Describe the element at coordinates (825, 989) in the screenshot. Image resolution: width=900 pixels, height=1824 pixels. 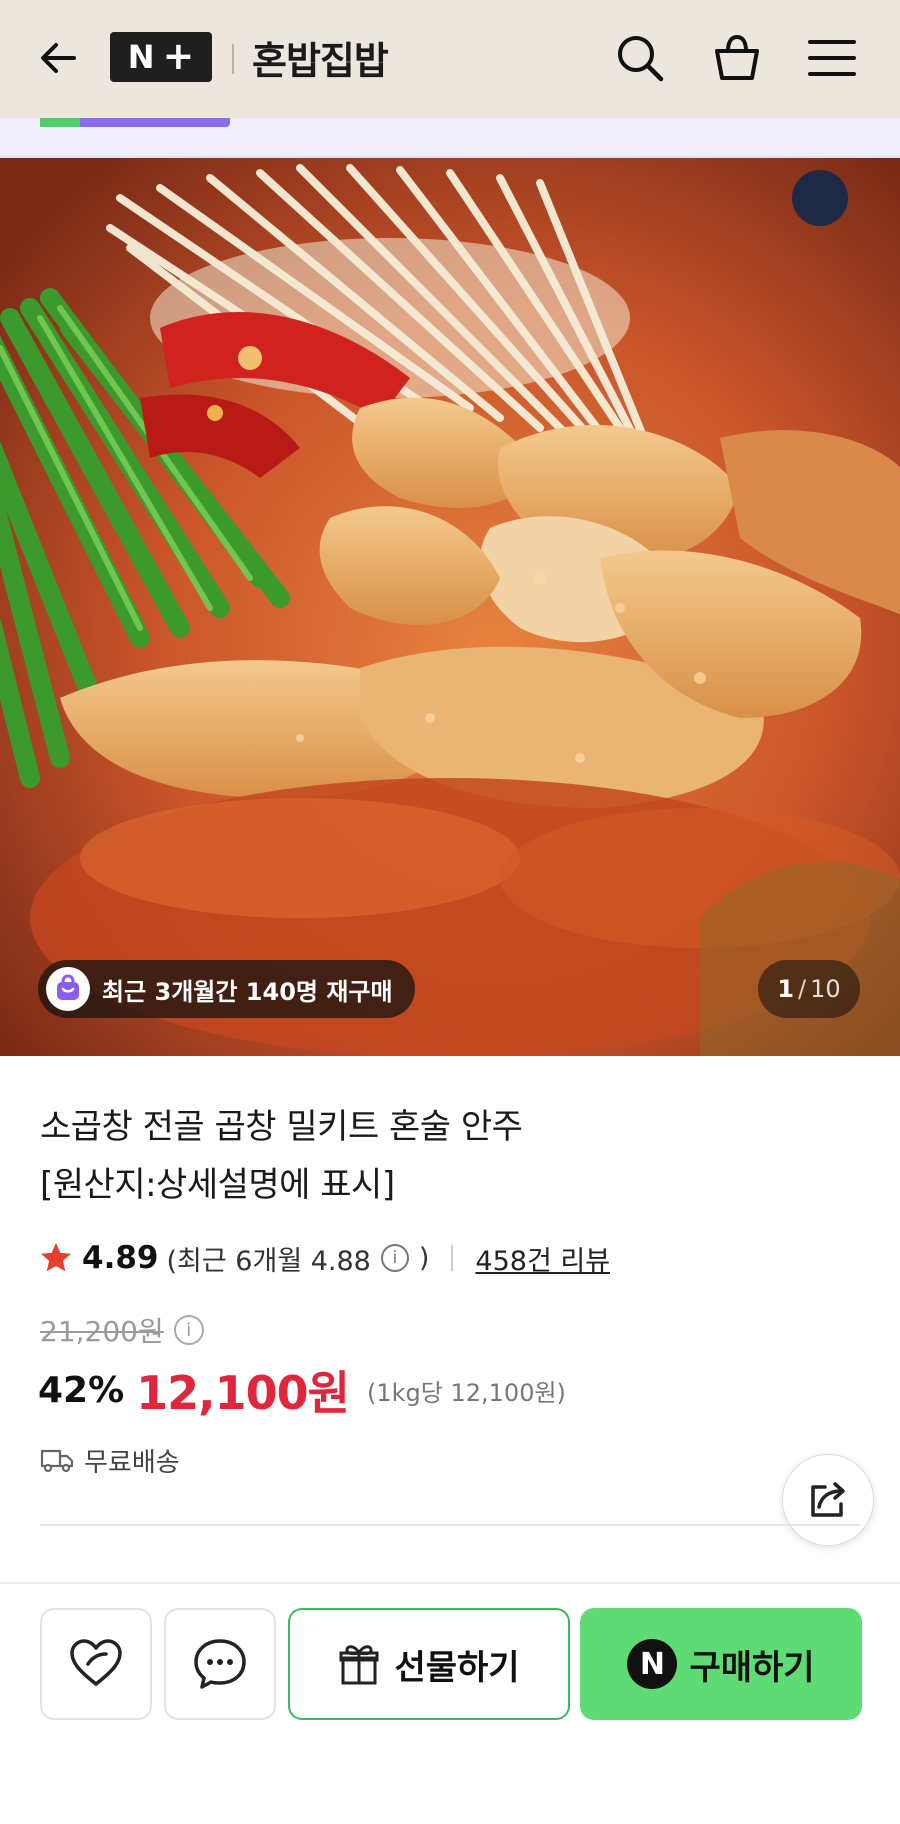
I see `pager-total: 10` at that location.